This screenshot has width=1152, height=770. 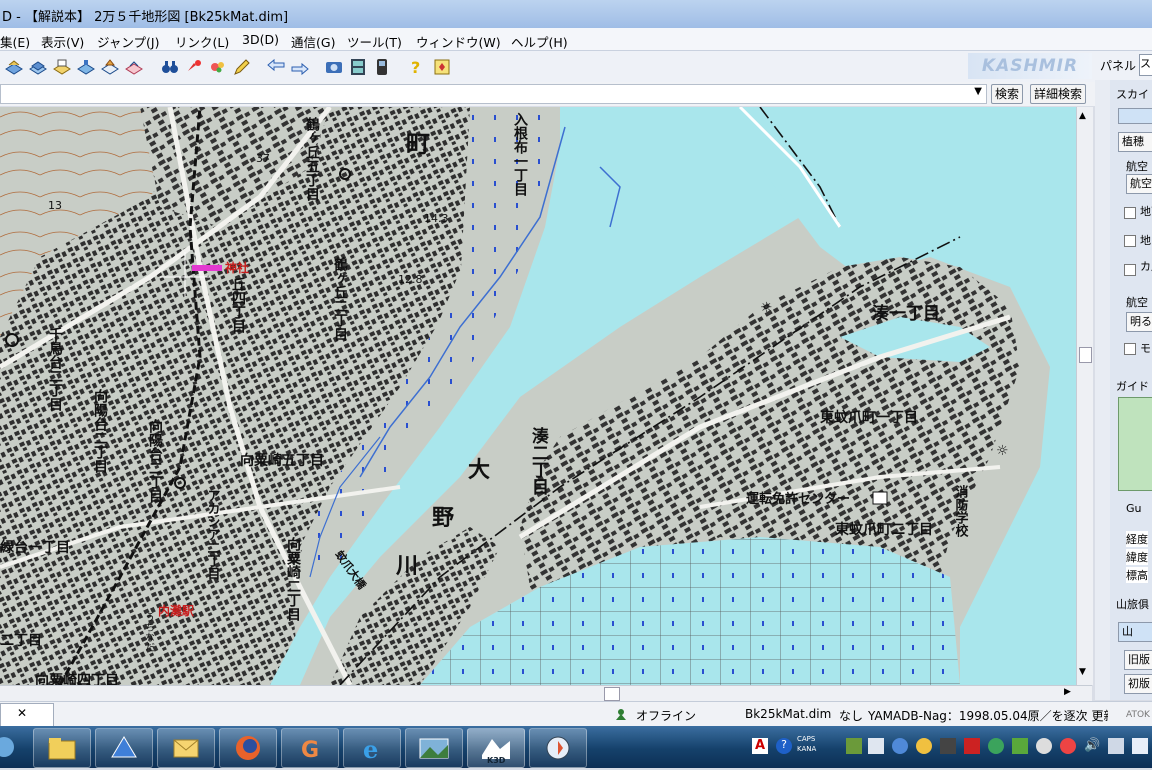 I want to click on forward-arrow-icon, so click(x=300, y=67).